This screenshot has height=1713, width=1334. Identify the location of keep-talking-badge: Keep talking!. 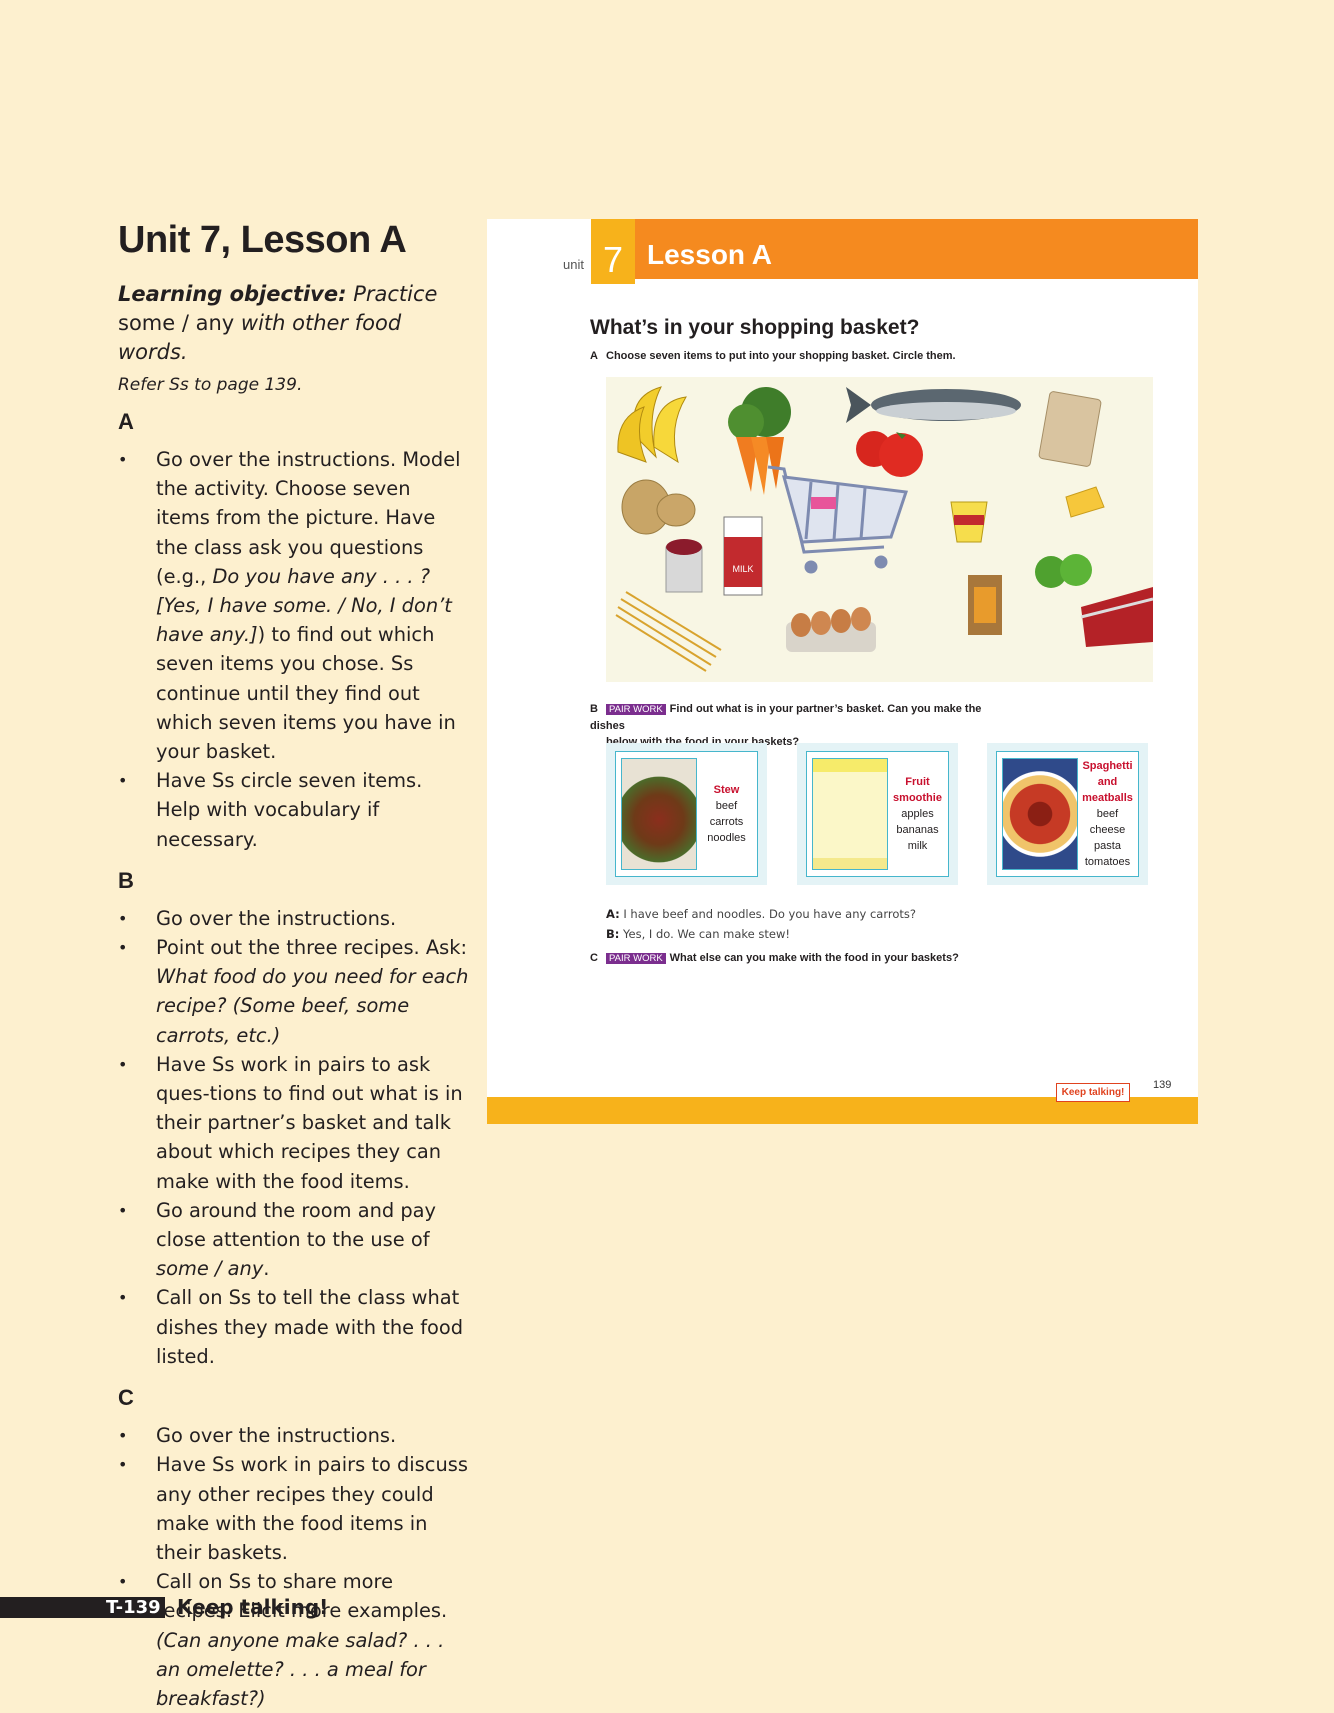
(1093, 1092).